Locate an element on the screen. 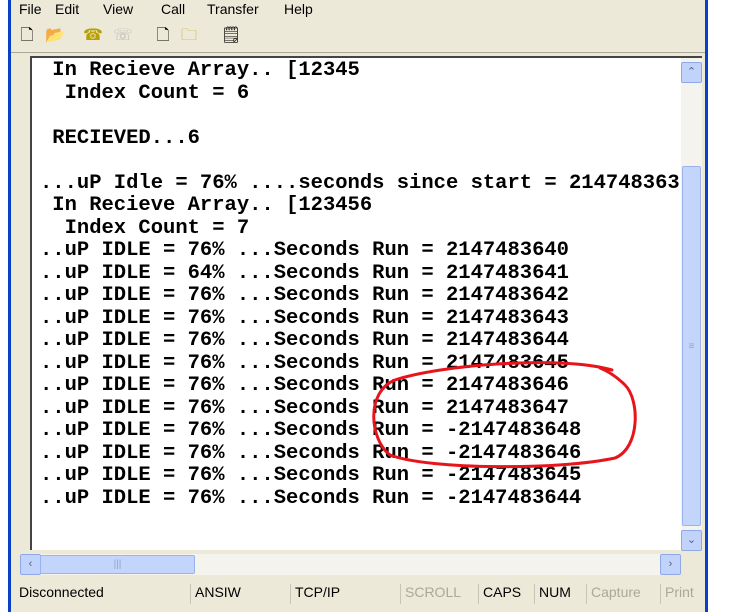 The image size is (729, 612). toolbar: 🗋 📂 ☎ ☏ 🗋 🗀 🗒 is located at coordinates (358, 37).